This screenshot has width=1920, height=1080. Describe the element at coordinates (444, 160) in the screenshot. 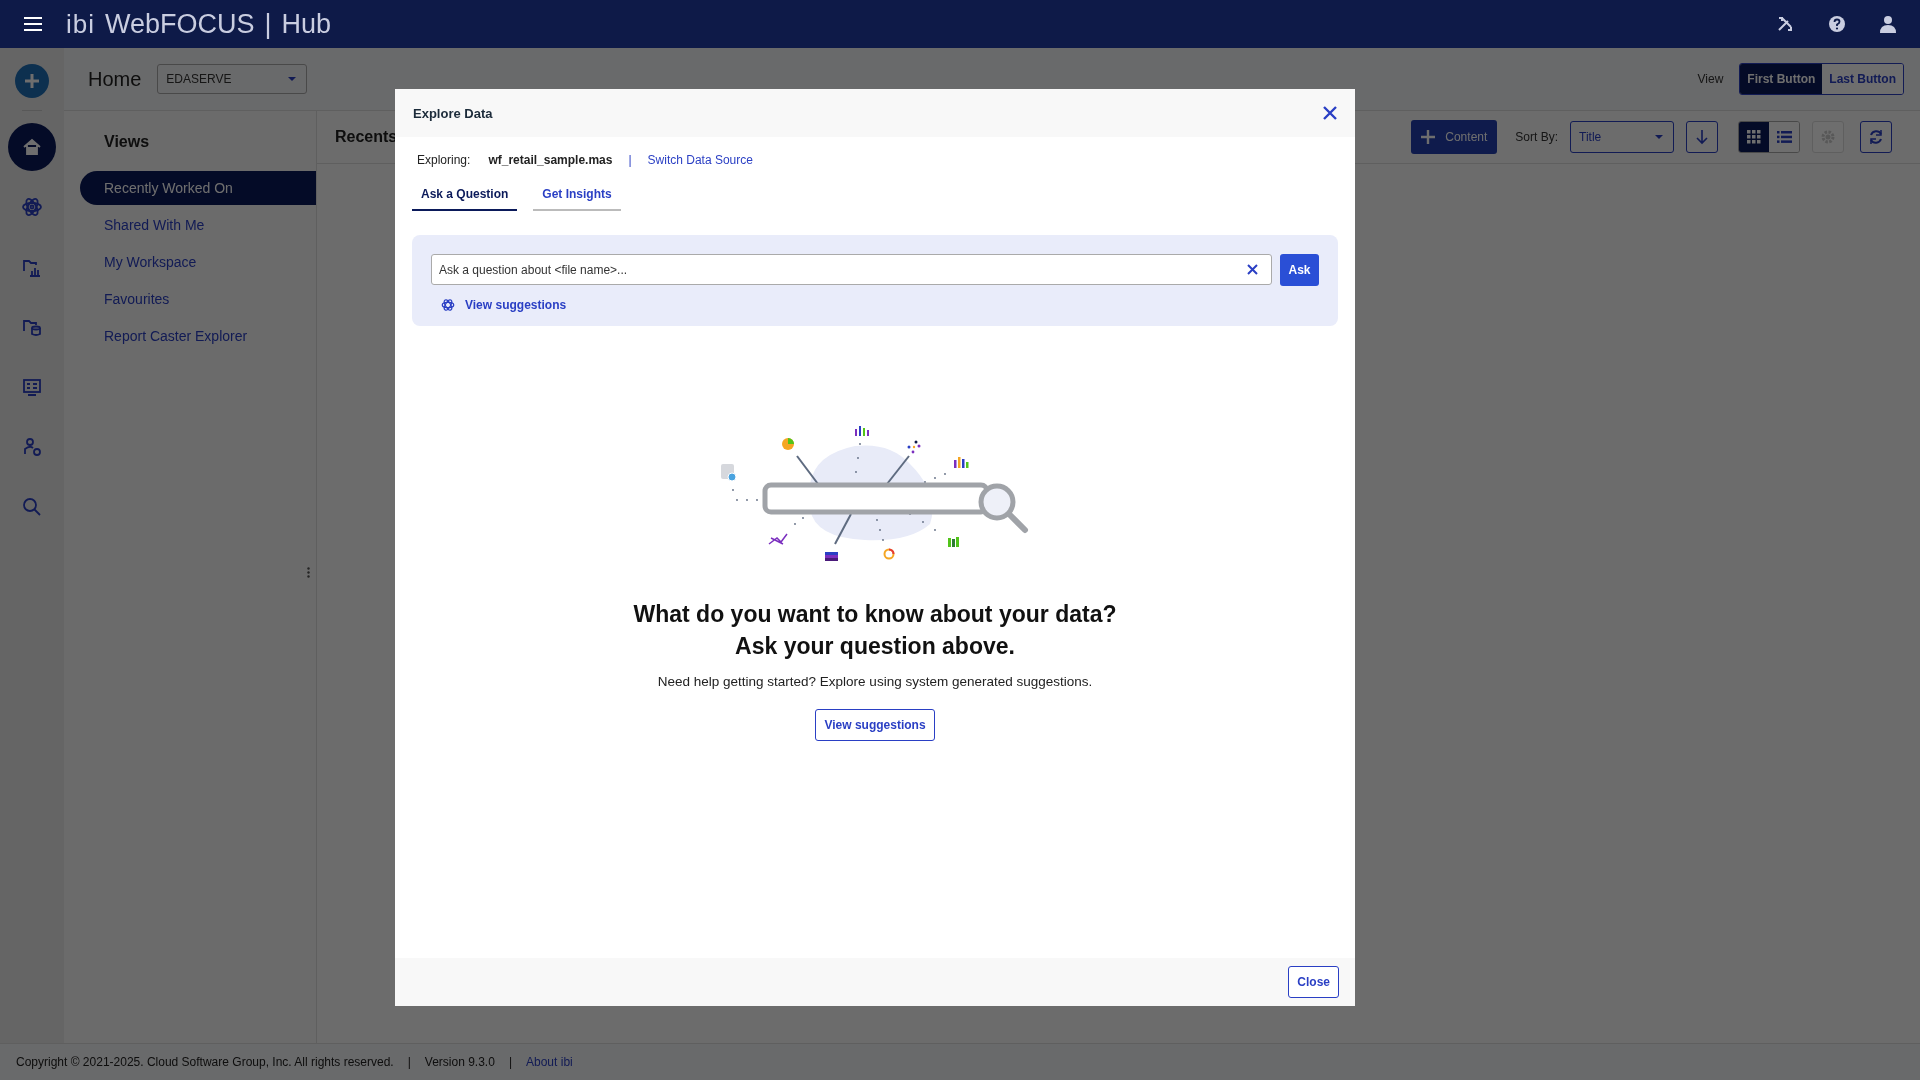

I see `exploring-label: Exploring:` at that location.